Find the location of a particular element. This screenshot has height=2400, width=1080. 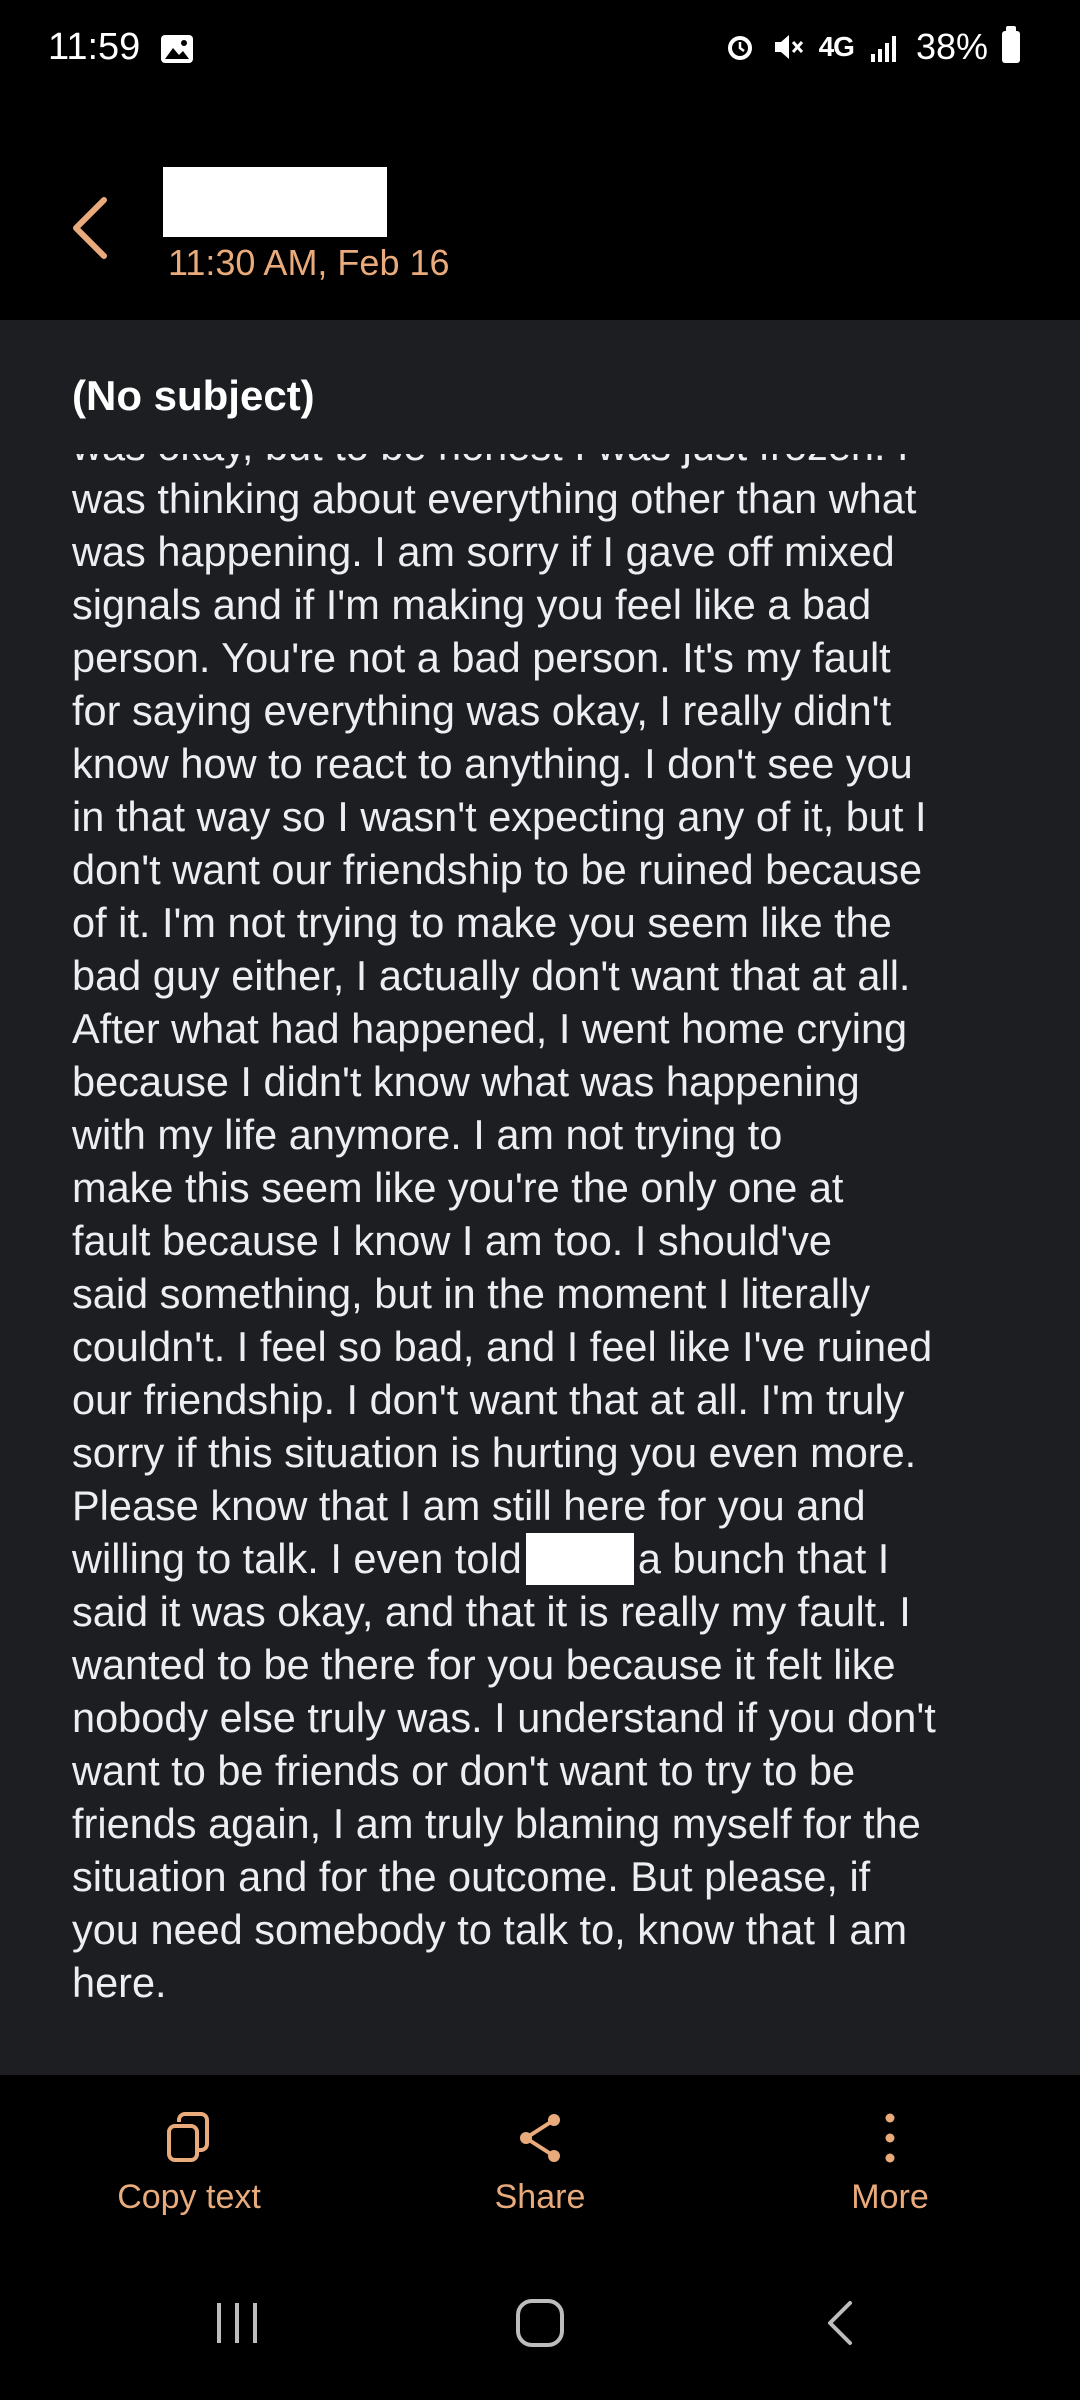

more-label: More is located at coordinates (890, 2197).